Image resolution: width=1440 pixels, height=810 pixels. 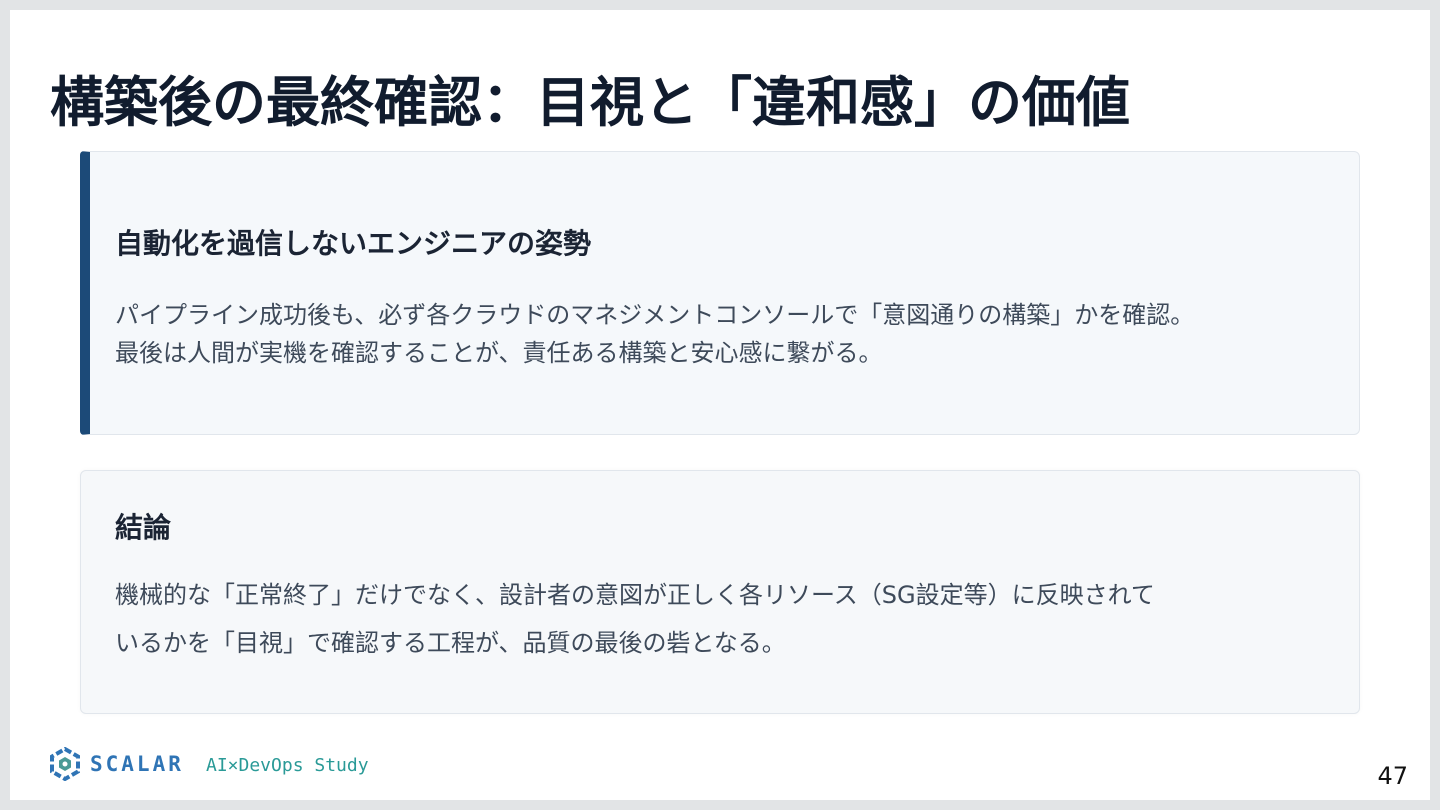 What do you see at coordinates (137, 764) in the screenshot?
I see `brand-name: SCALAR` at bounding box center [137, 764].